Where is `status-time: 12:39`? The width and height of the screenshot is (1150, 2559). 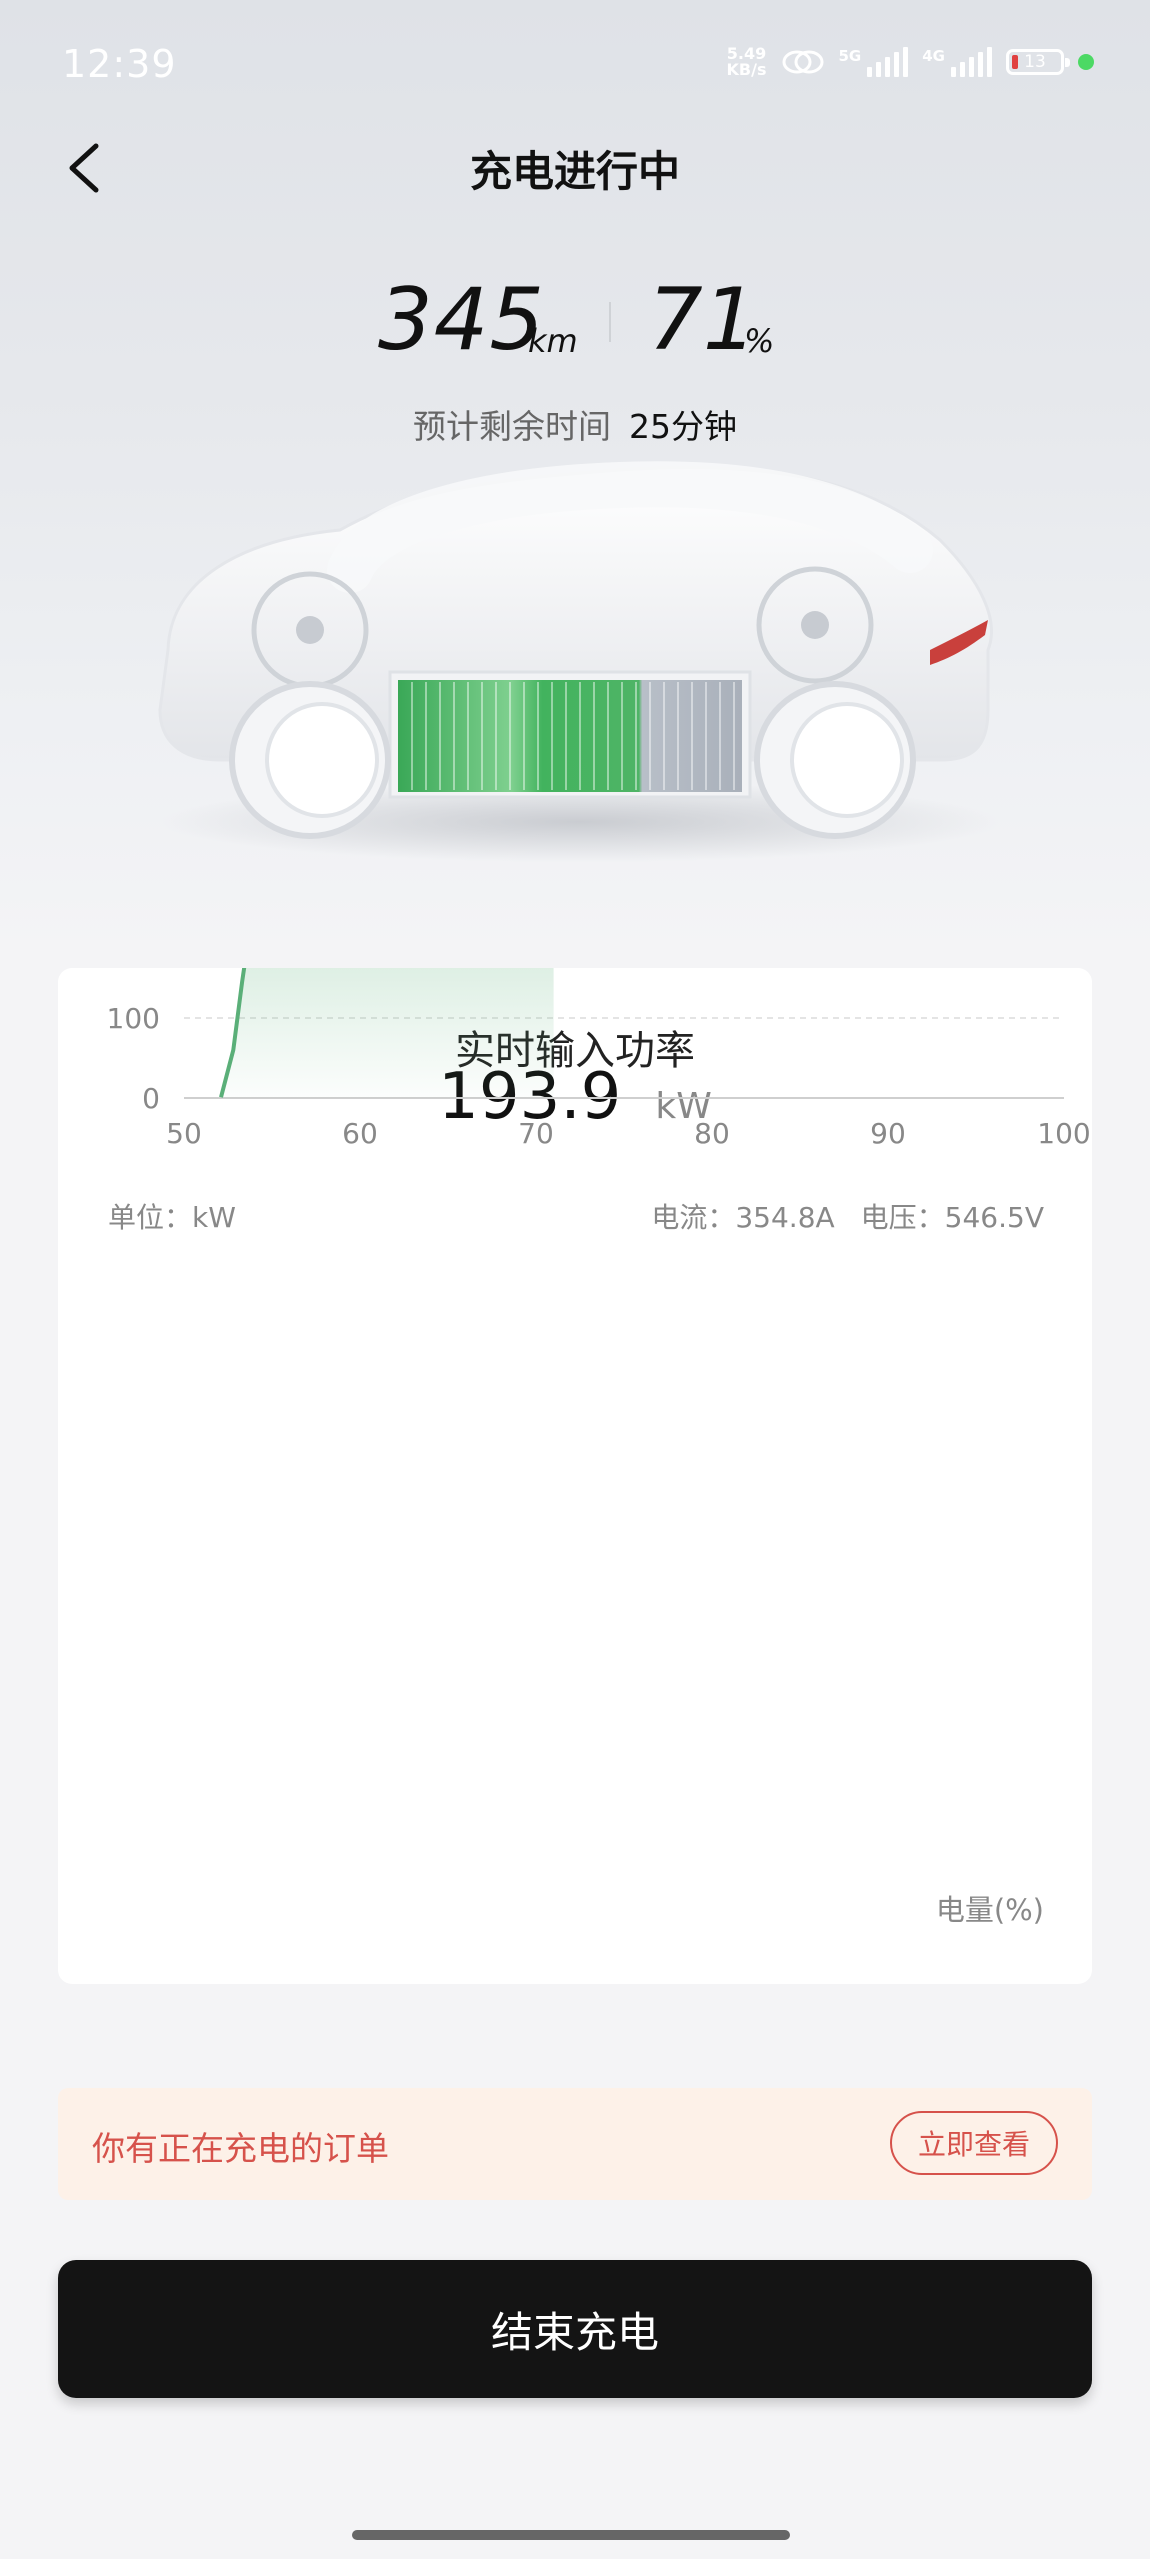
status-time: 12:39 is located at coordinates (119, 64).